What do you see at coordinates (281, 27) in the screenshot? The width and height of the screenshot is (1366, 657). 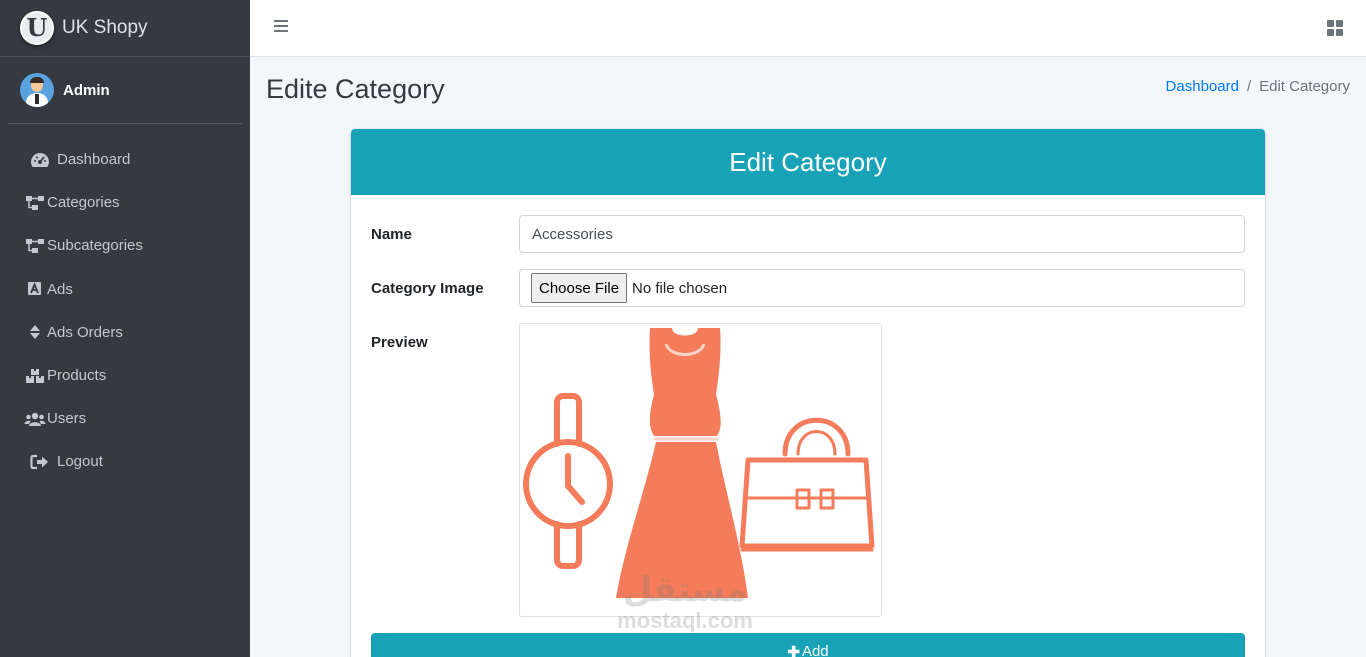 I see `menu-toggle-icon` at bounding box center [281, 27].